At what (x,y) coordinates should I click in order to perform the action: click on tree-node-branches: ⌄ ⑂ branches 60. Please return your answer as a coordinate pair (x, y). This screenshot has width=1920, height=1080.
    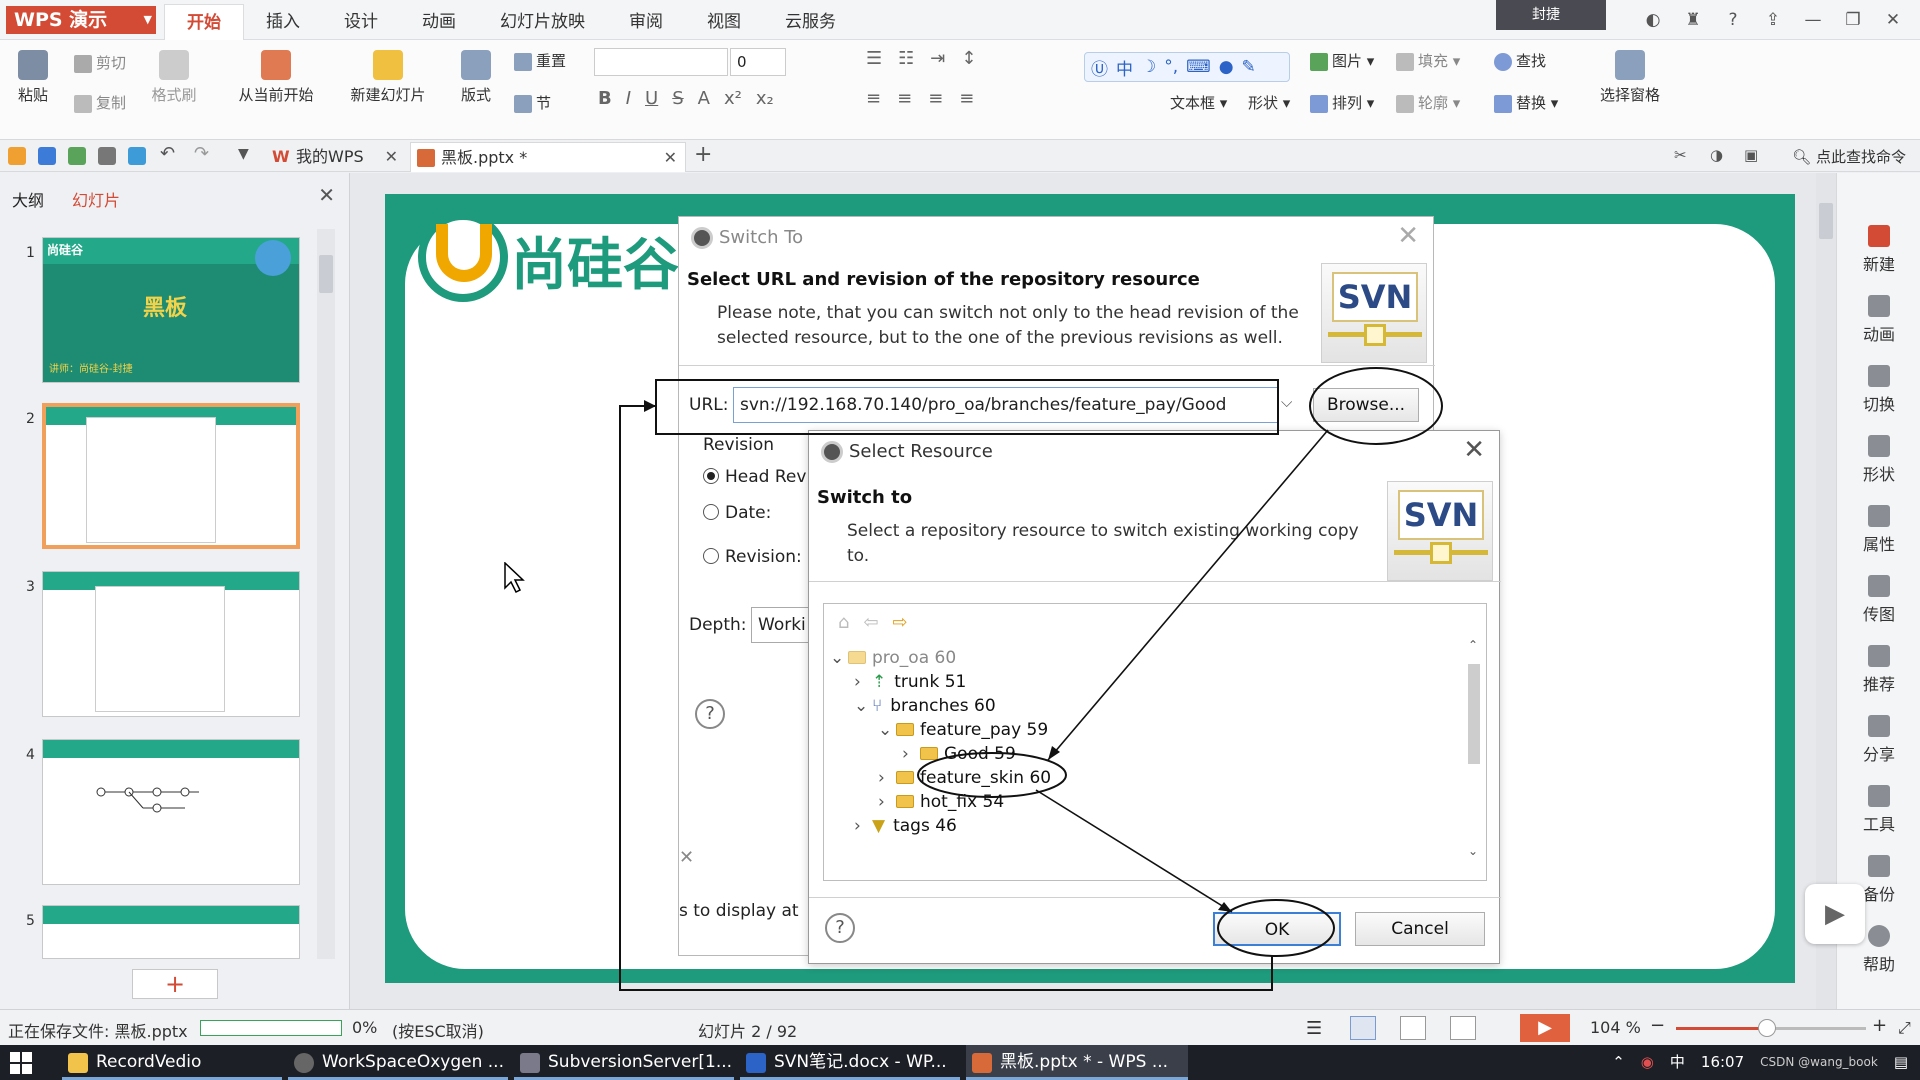
    Looking at the image, I should click on (925, 706).